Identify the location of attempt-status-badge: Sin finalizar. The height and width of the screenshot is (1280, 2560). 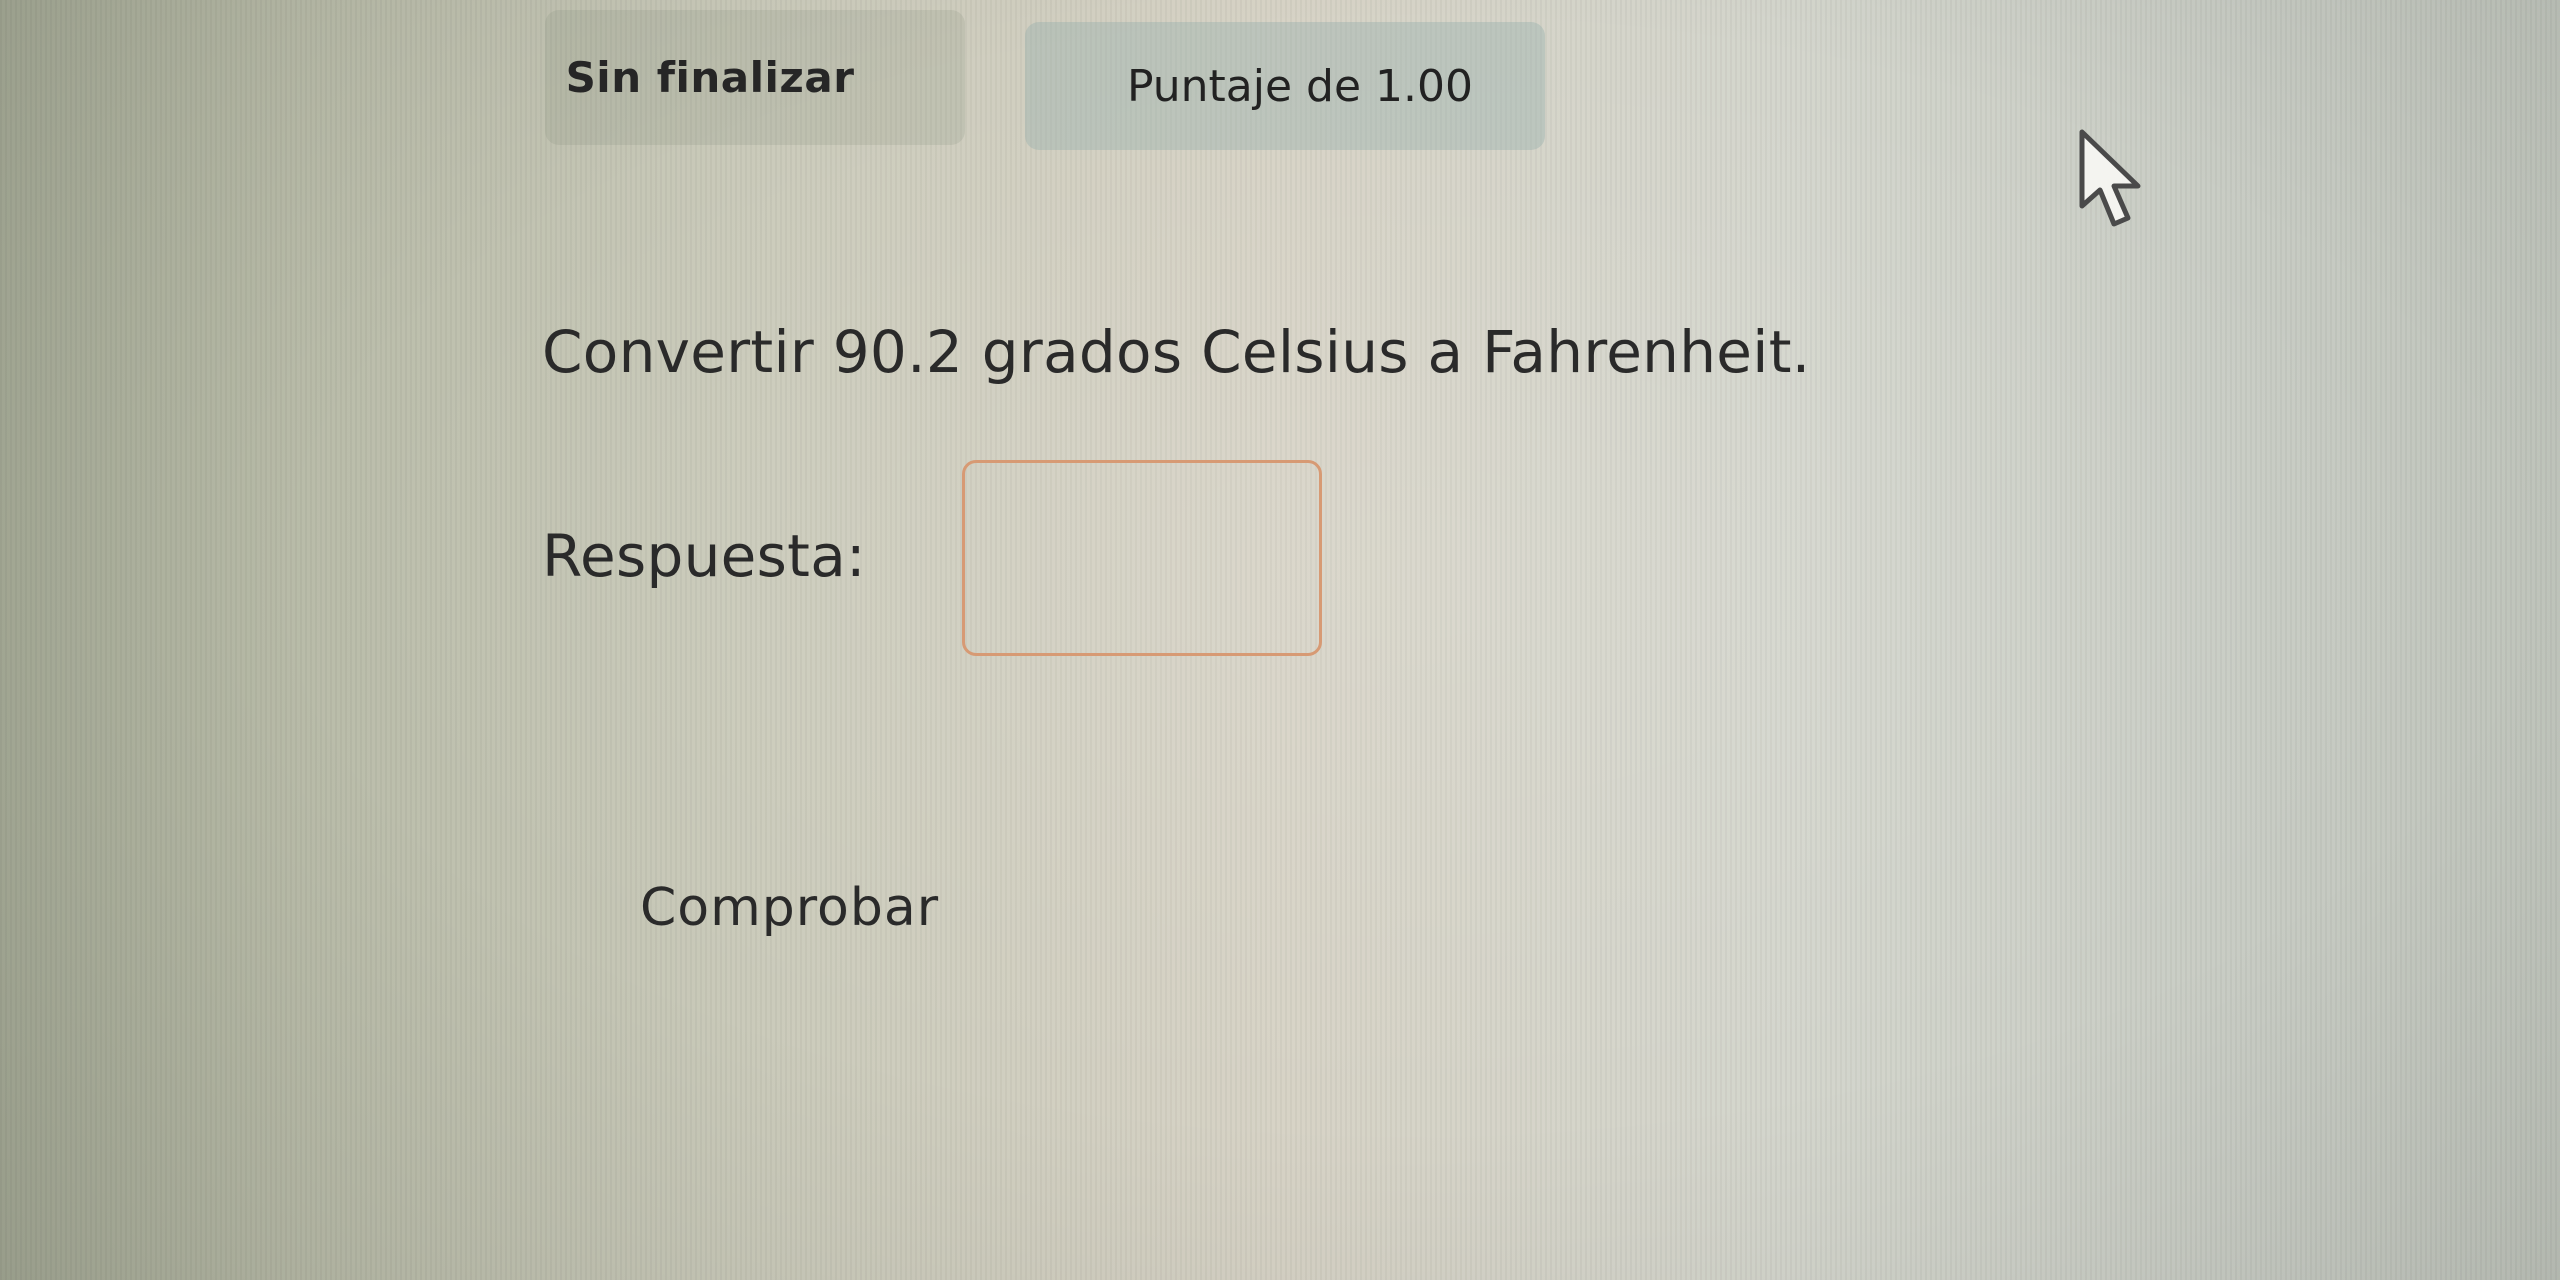
(755, 77).